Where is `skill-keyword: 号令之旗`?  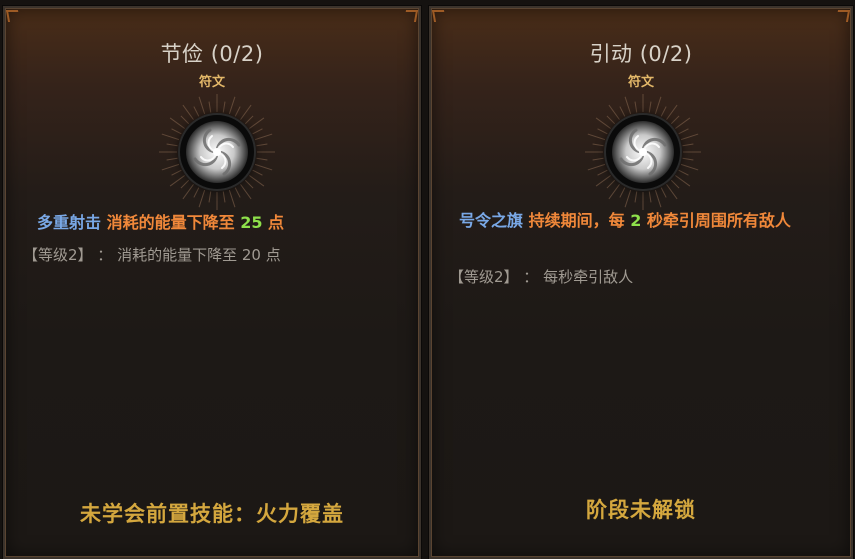
skill-keyword: 号令之旗 is located at coordinates (491, 220).